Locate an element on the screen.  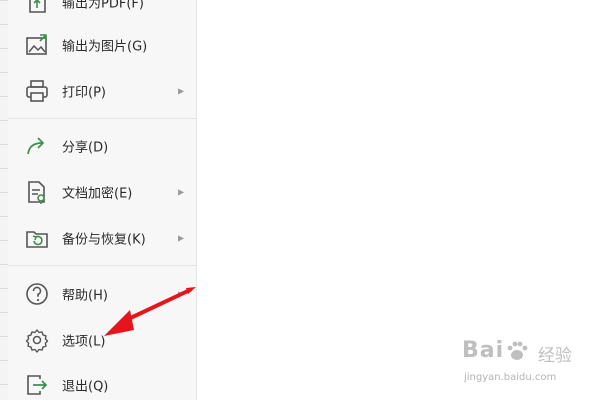
watermark: Bai 经验 jingyan.baidu.com is located at coordinates (526, 368).